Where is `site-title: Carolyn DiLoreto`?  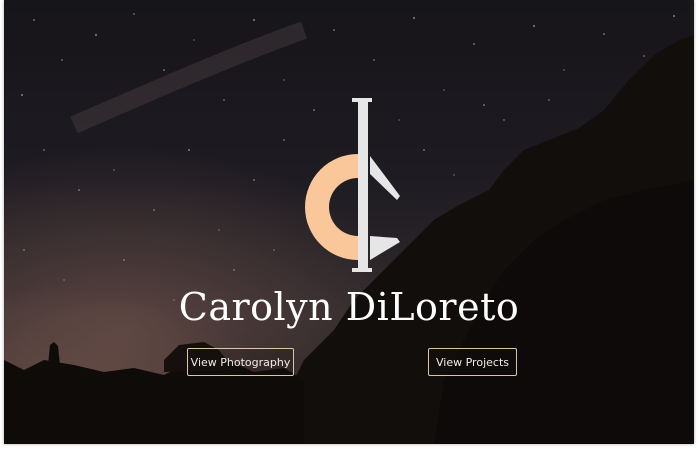 site-title: Carolyn DiLoreto is located at coordinates (349, 307).